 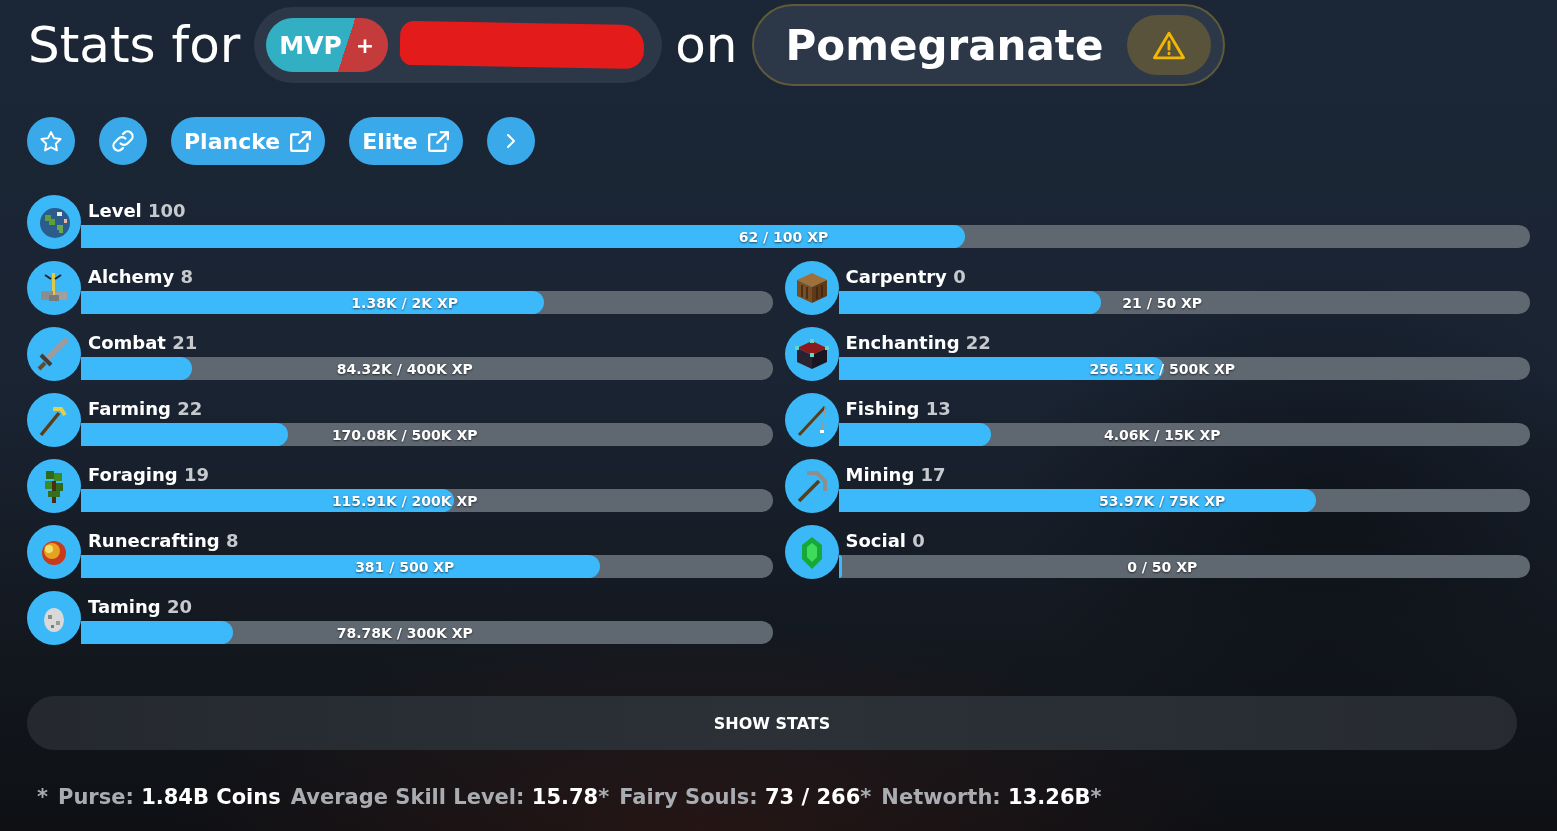 I want to click on skill-label: Foraging 19, so click(x=149, y=475).